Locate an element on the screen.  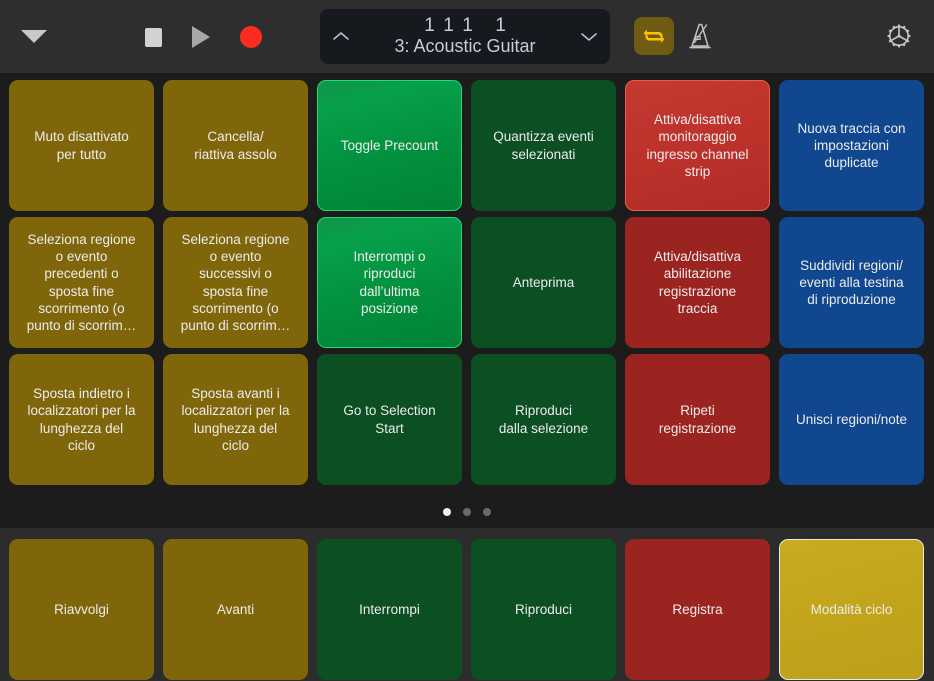
pad-label: Cancella/riattiva assolo is located at coordinates (235, 145).